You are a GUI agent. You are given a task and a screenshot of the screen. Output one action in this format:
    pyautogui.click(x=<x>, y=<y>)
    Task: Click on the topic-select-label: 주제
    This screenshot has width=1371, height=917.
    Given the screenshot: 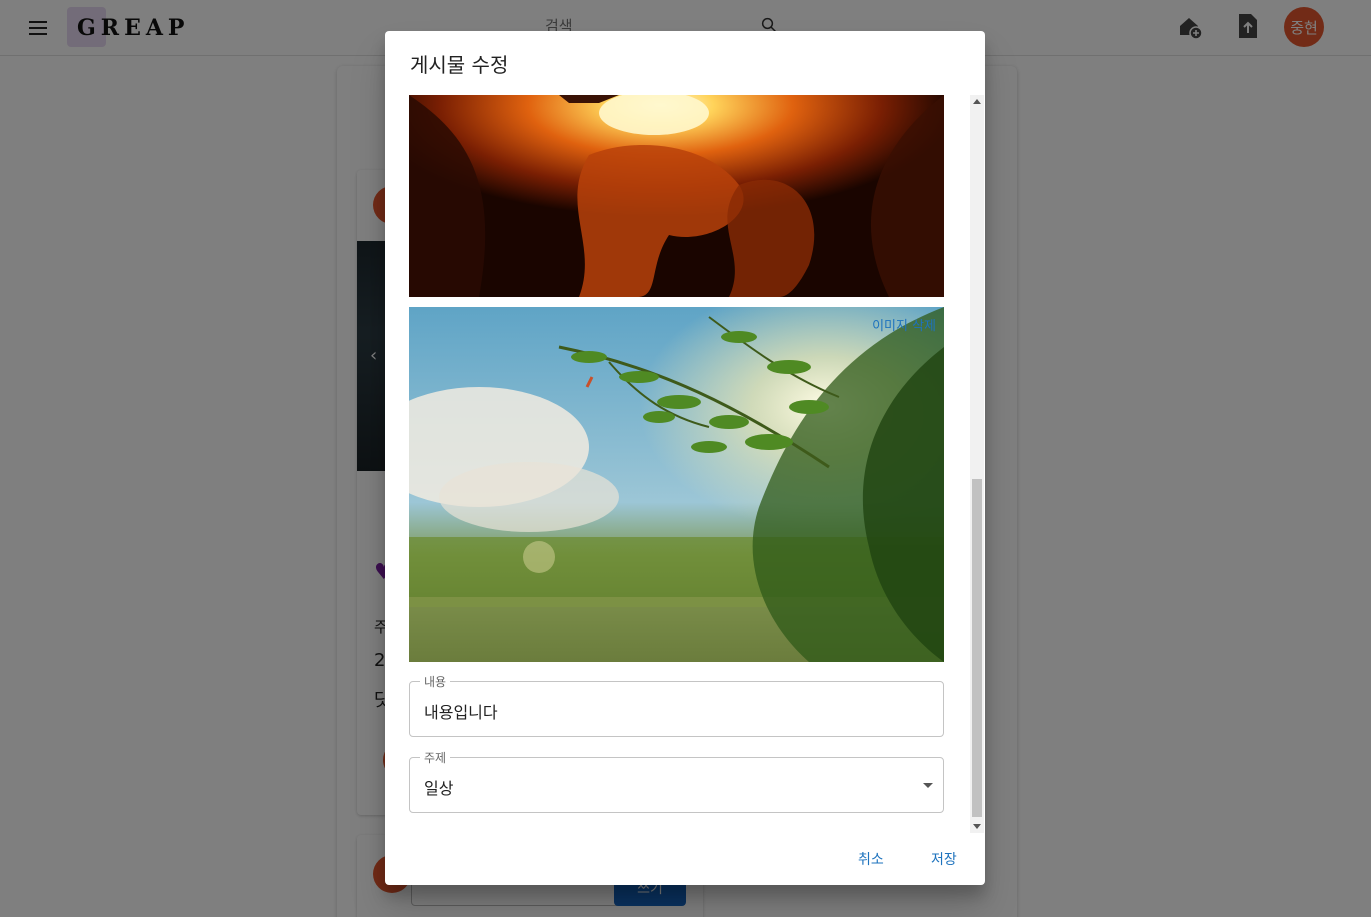 What is the action you would take?
    pyautogui.click(x=435, y=757)
    